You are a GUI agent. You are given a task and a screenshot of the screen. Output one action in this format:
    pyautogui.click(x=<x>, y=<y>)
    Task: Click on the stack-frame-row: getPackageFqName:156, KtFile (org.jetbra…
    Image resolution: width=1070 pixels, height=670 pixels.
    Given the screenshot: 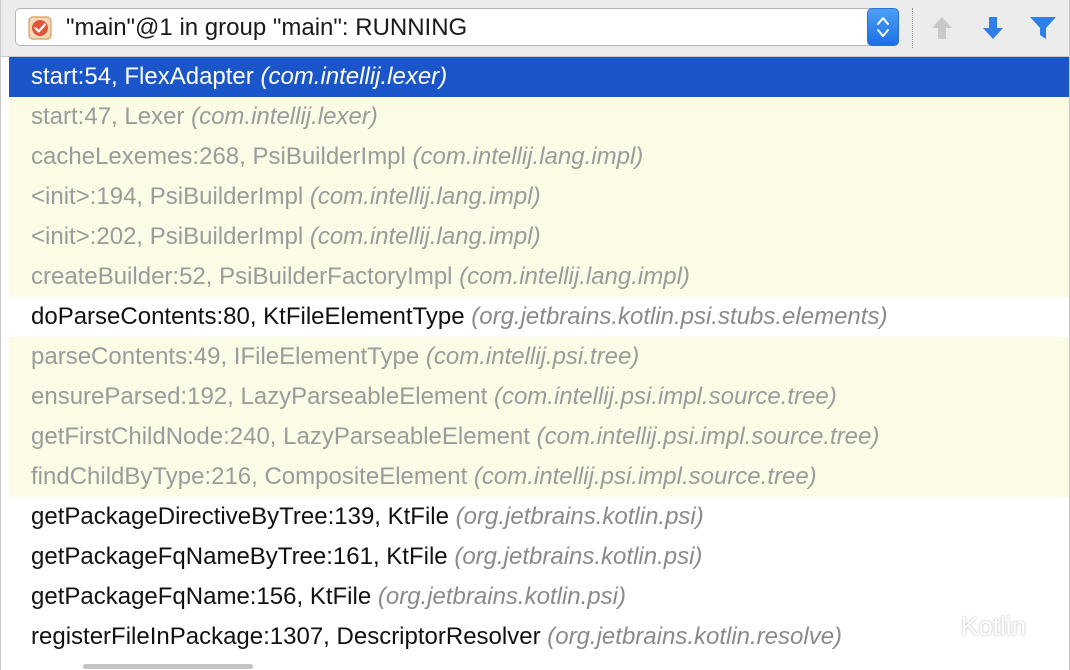 What is the action you would take?
    pyautogui.click(x=539, y=597)
    